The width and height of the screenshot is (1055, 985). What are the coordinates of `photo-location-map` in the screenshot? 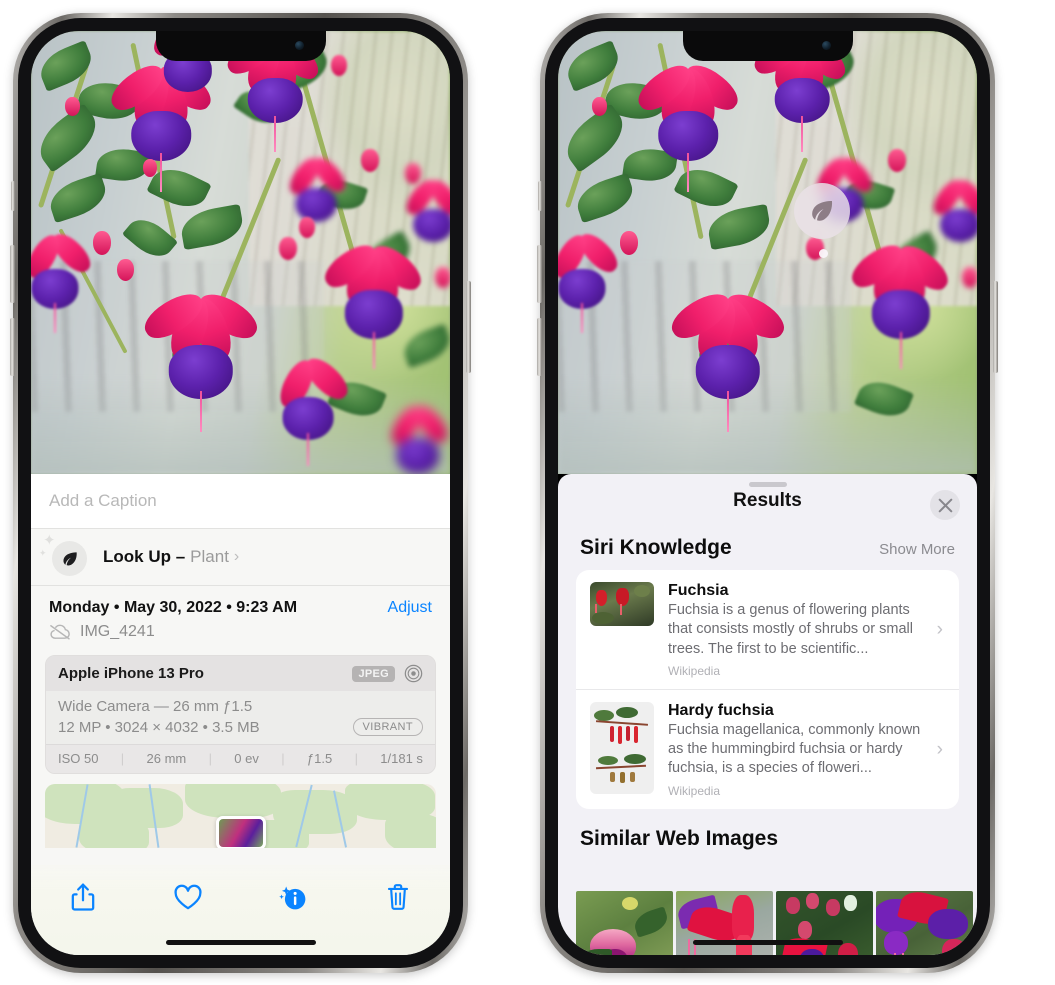 It's located at (240, 816).